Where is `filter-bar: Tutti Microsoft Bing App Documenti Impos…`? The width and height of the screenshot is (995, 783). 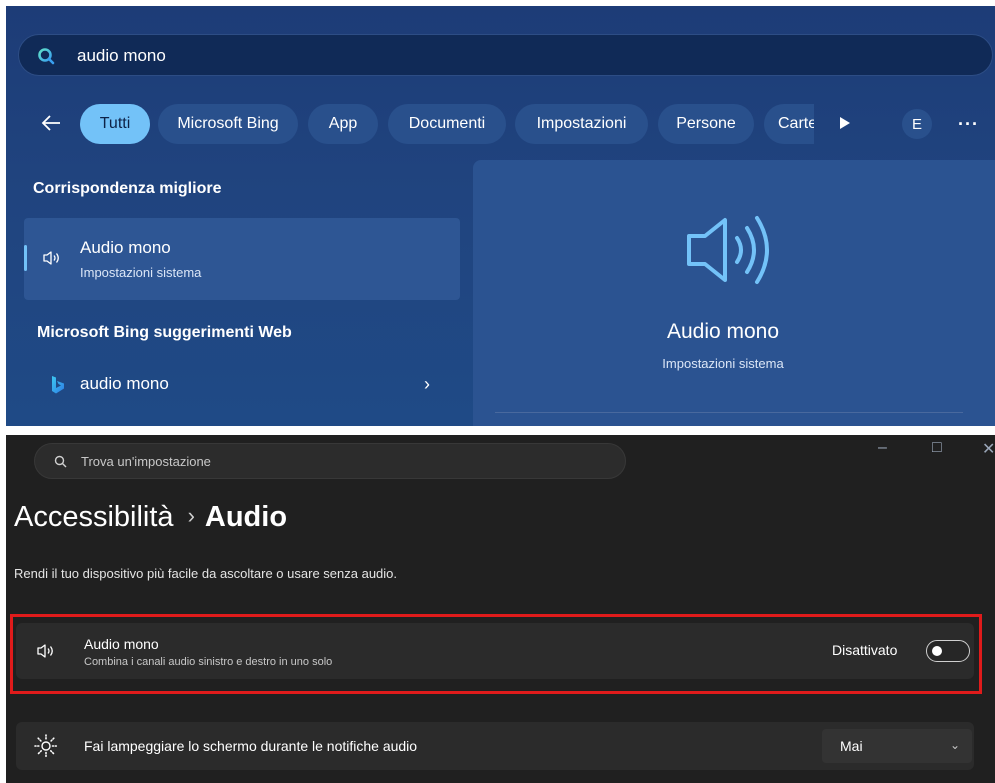 filter-bar: Tutti Microsoft Bing App Documenti Impos… is located at coordinates (500, 126).